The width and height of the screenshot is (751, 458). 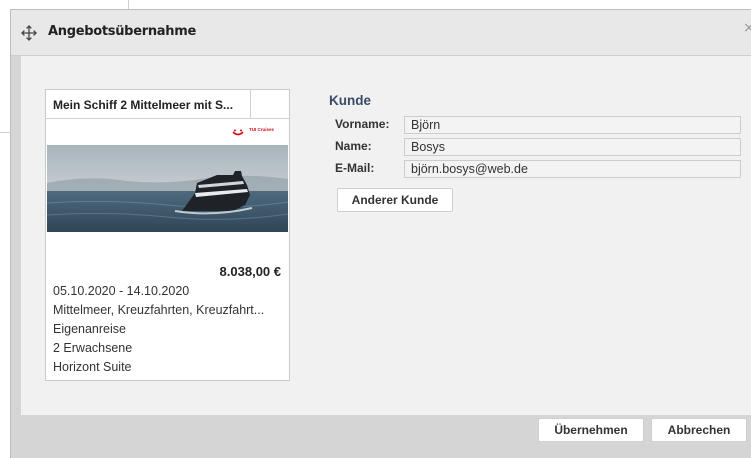 What do you see at coordinates (93, 348) in the screenshot?
I see `offer-travelers: 2 Erwachsene` at bounding box center [93, 348].